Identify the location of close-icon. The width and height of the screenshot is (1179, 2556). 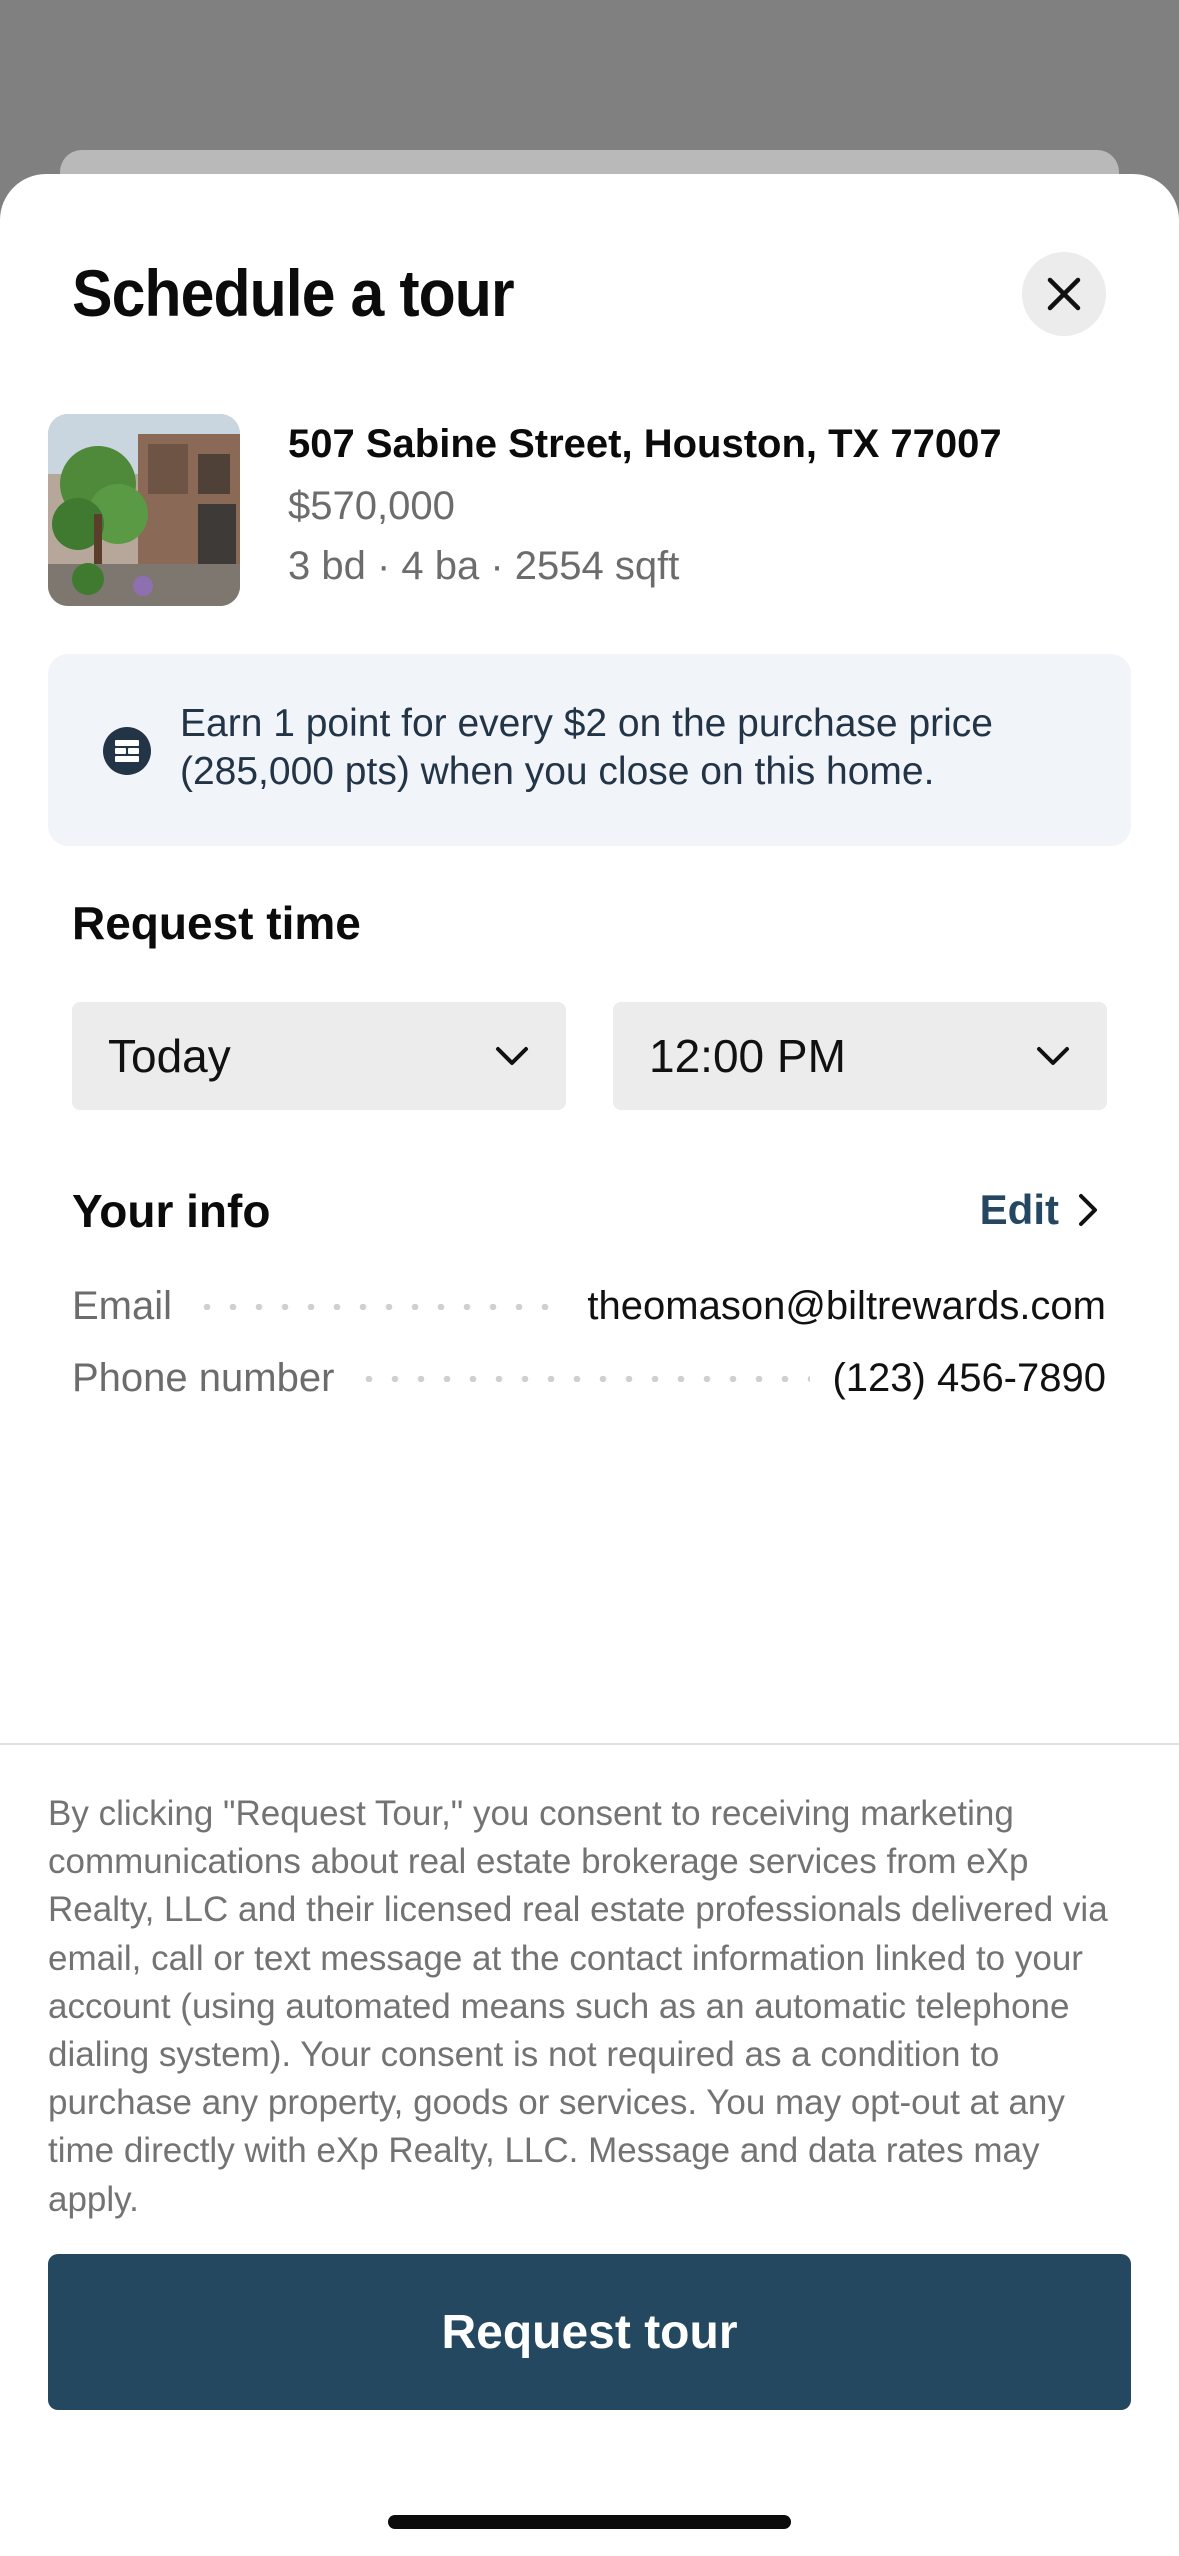
(1064, 294).